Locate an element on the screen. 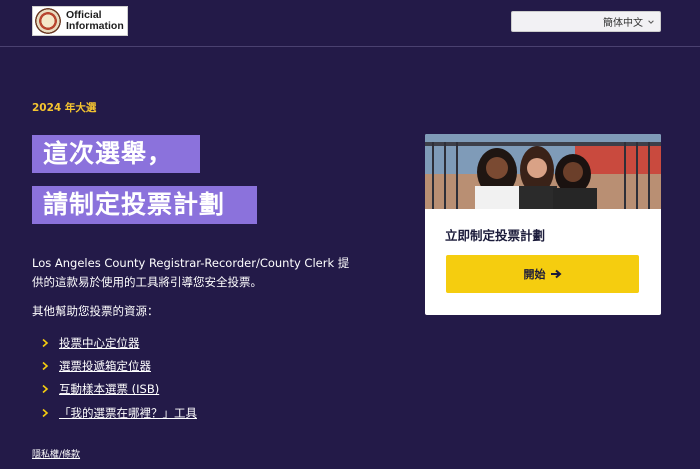  card-title: 立即制定投票計劃 is located at coordinates (495, 235).